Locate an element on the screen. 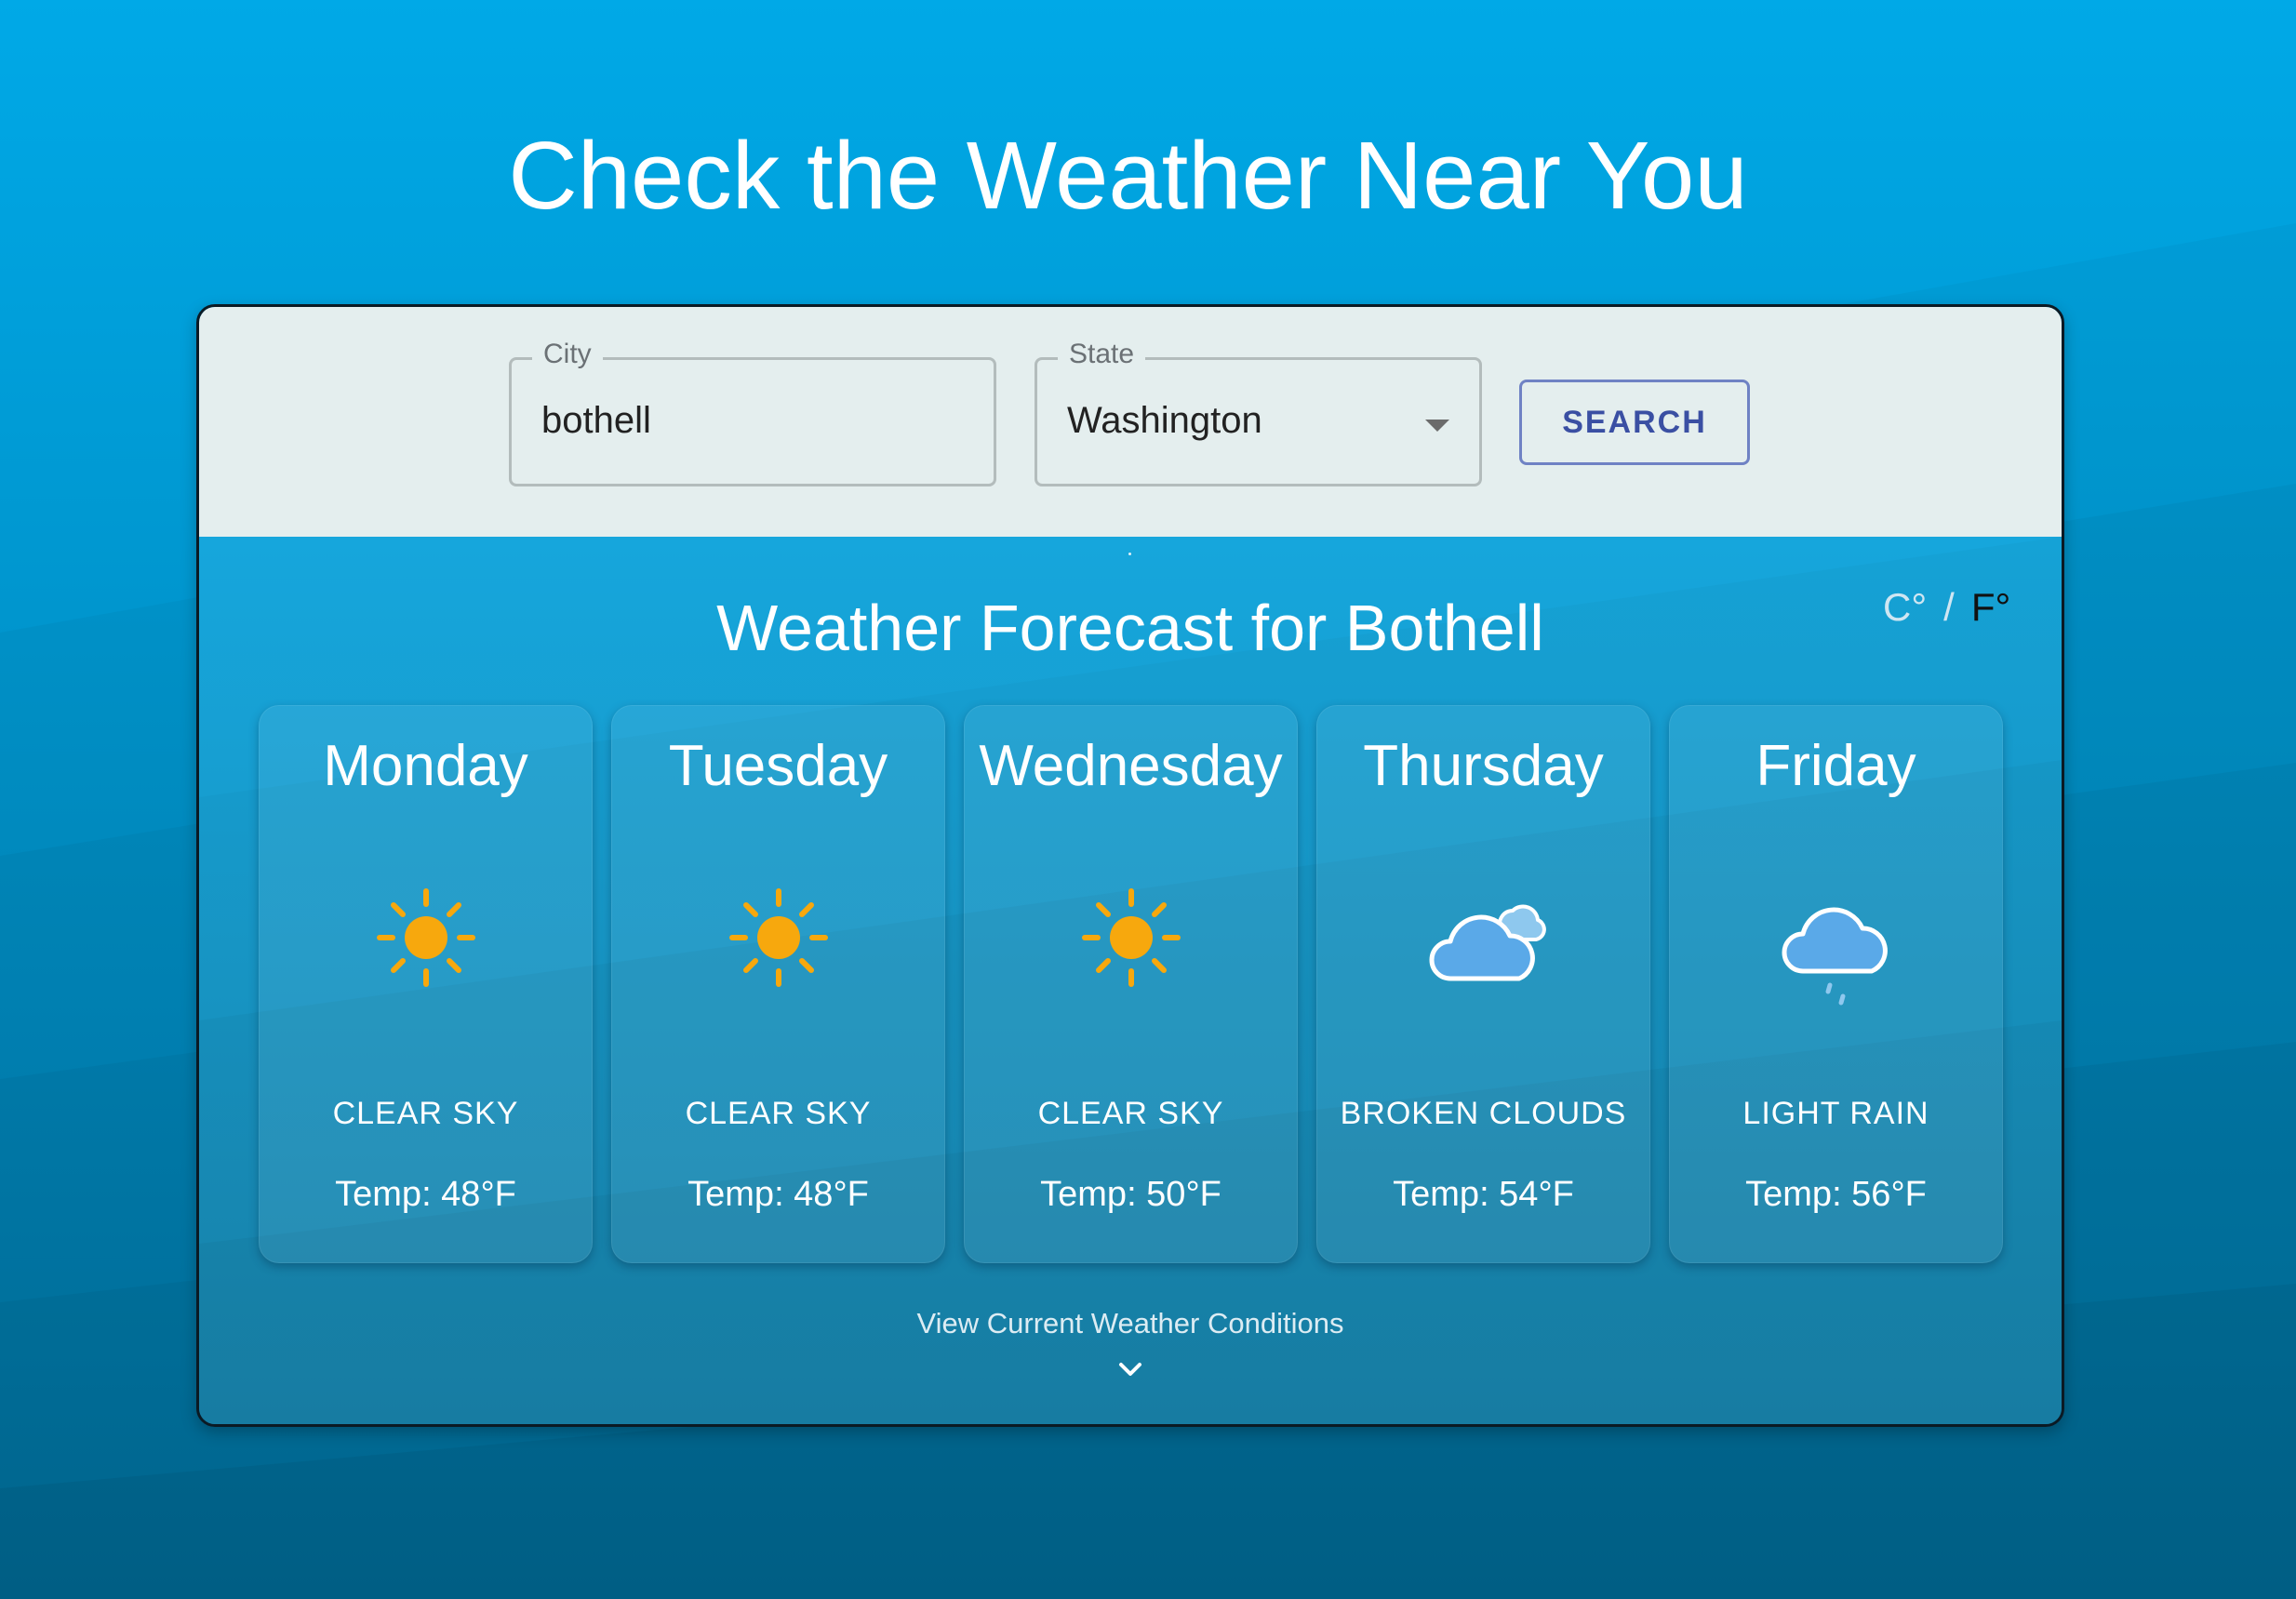 This screenshot has height=1599, width=2296. day-card-monday: Monday CLEAR SKY Temp: 48°F is located at coordinates (426, 984).